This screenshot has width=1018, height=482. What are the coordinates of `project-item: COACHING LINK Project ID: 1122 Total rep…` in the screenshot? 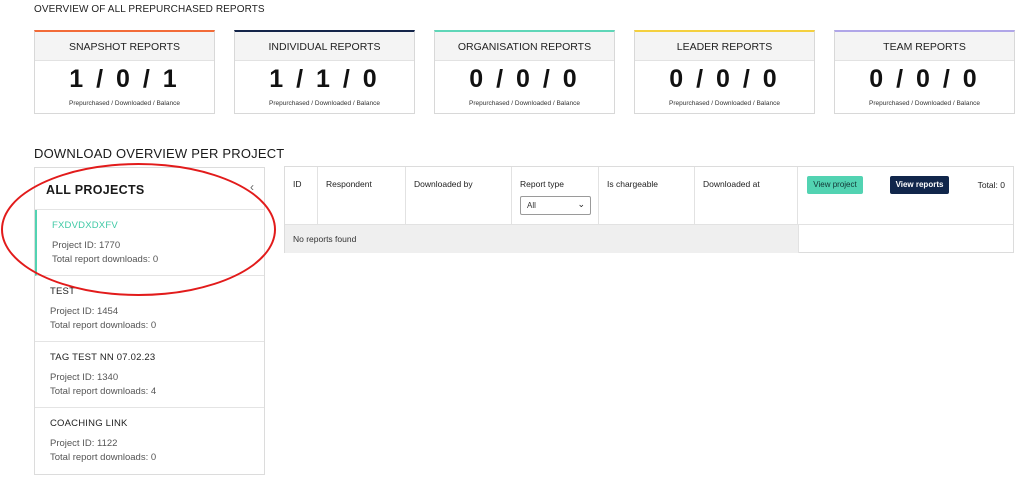 It's located at (149, 441).